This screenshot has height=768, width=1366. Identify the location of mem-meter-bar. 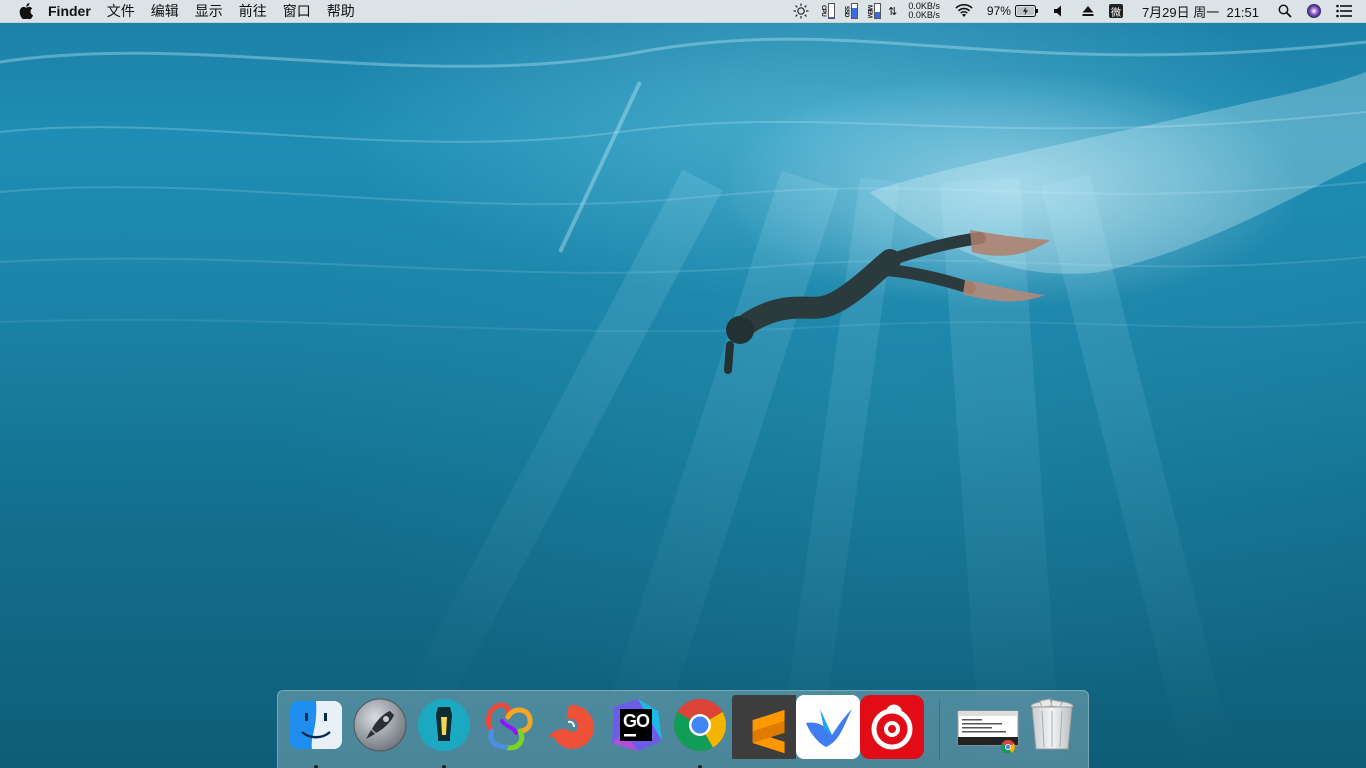
(878, 11).